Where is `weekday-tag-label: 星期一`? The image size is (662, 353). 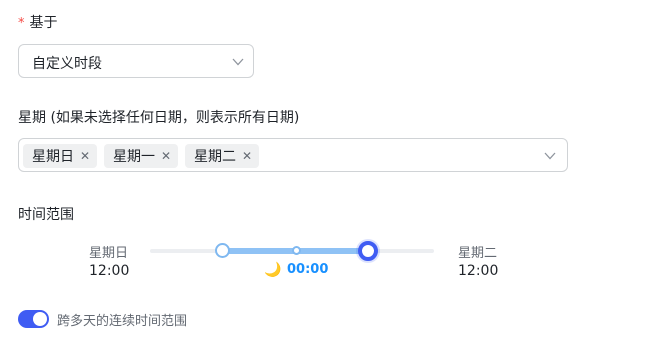 weekday-tag-label: 星期一 is located at coordinates (134, 157).